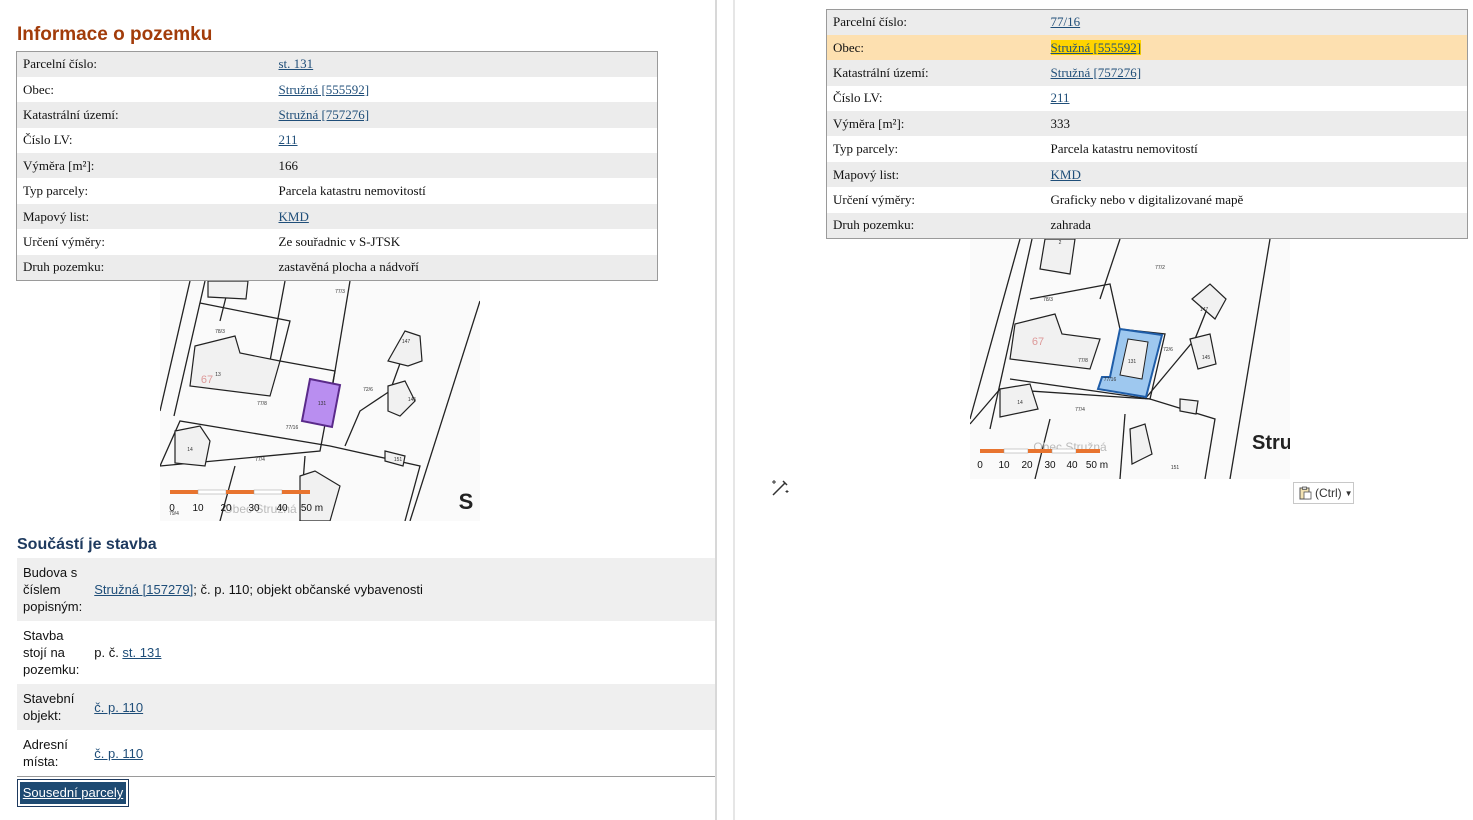 The width and height of the screenshot is (1473, 820). What do you see at coordinates (935, 124) in the screenshot?
I see `row-label: Výměra [m²]:` at bounding box center [935, 124].